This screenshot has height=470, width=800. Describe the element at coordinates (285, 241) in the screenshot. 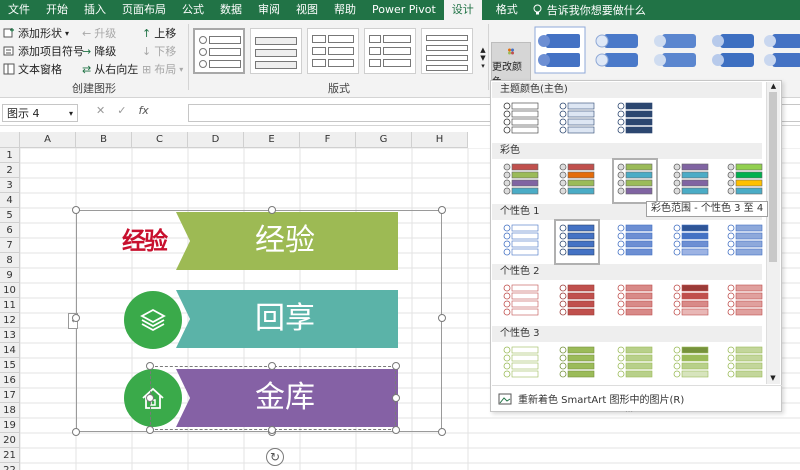

I see `smartart-text-1: 经验` at that location.